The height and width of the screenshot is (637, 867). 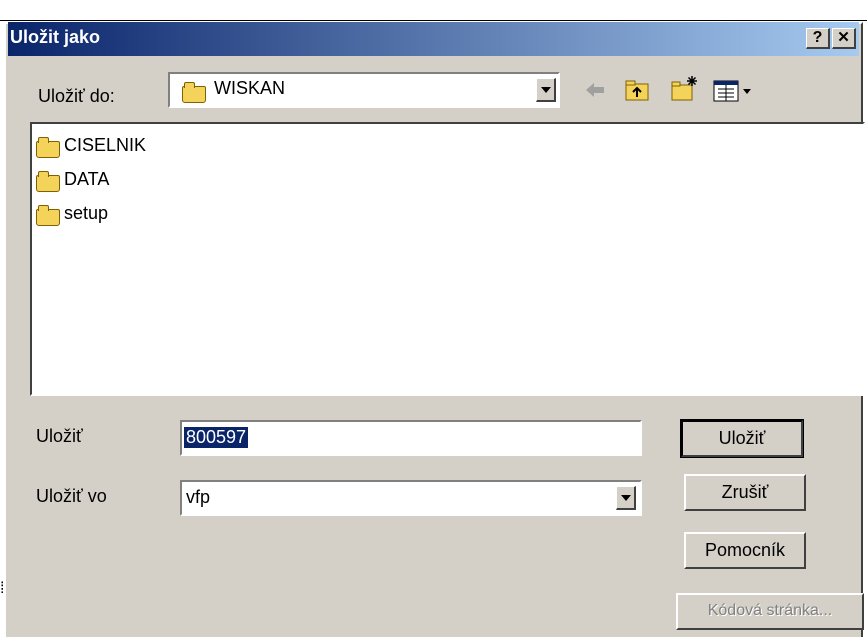 What do you see at coordinates (637, 90) in the screenshot?
I see `up-folder-icon` at bounding box center [637, 90].